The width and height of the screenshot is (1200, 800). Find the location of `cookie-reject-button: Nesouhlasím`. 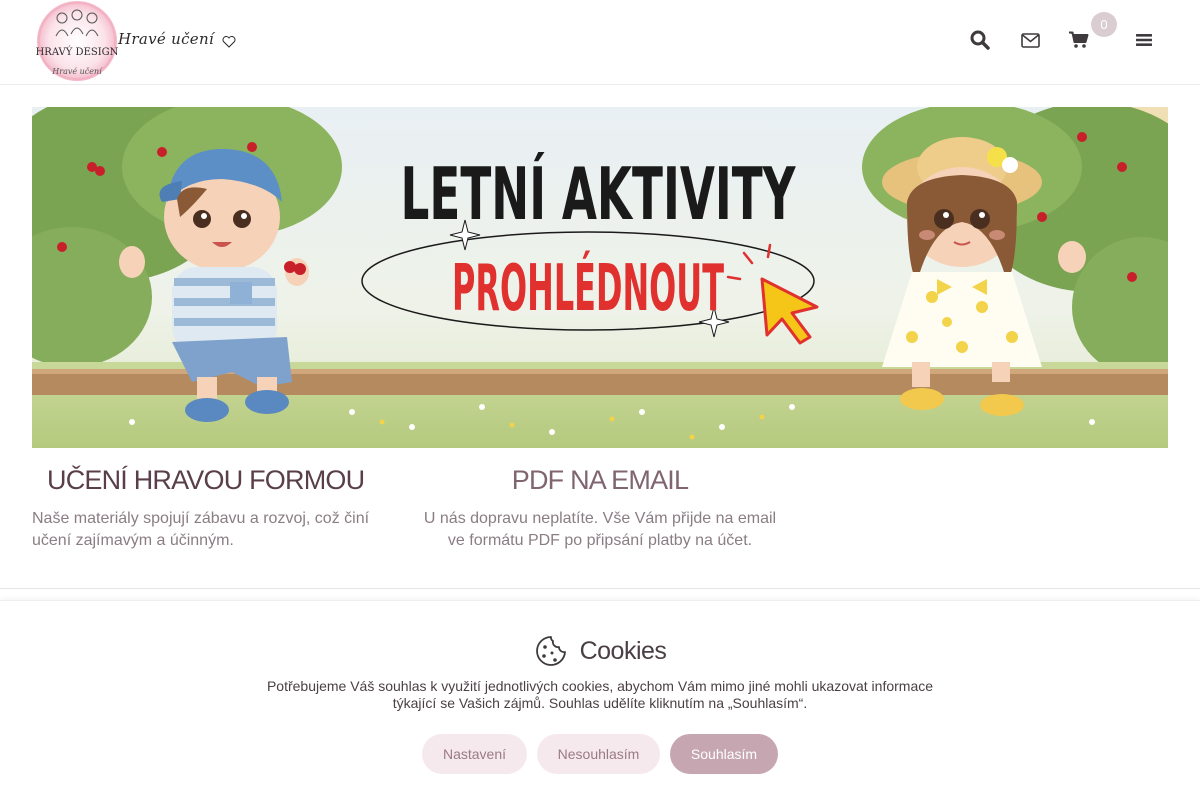

cookie-reject-button: Nesouhlasím is located at coordinates (598, 754).